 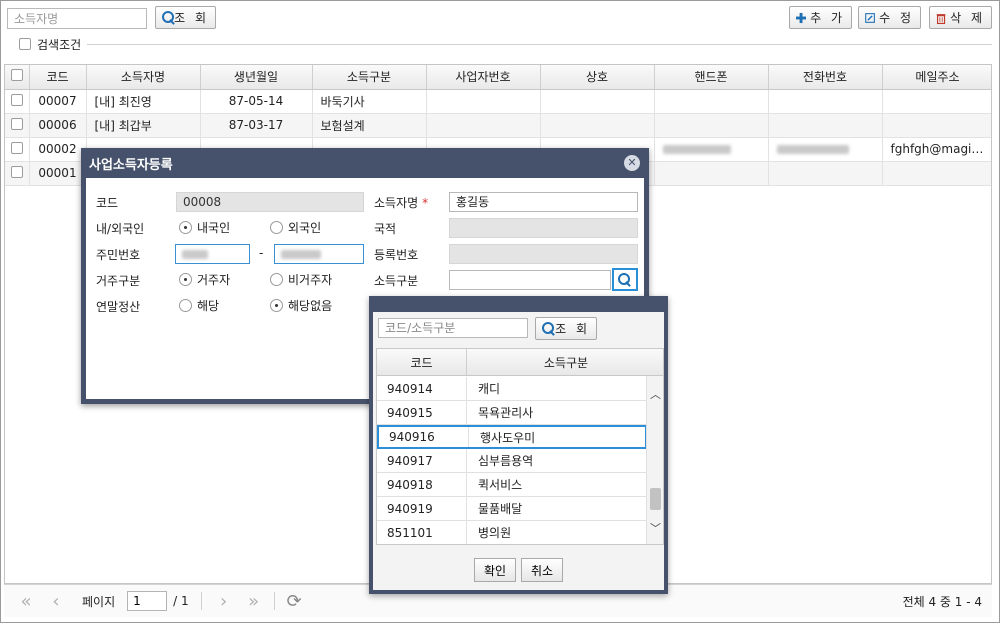 What do you see at coordinates (401, 203) in the screenshot?
I see `name-label: 소득자명 *` at bounding box center [401, 203].